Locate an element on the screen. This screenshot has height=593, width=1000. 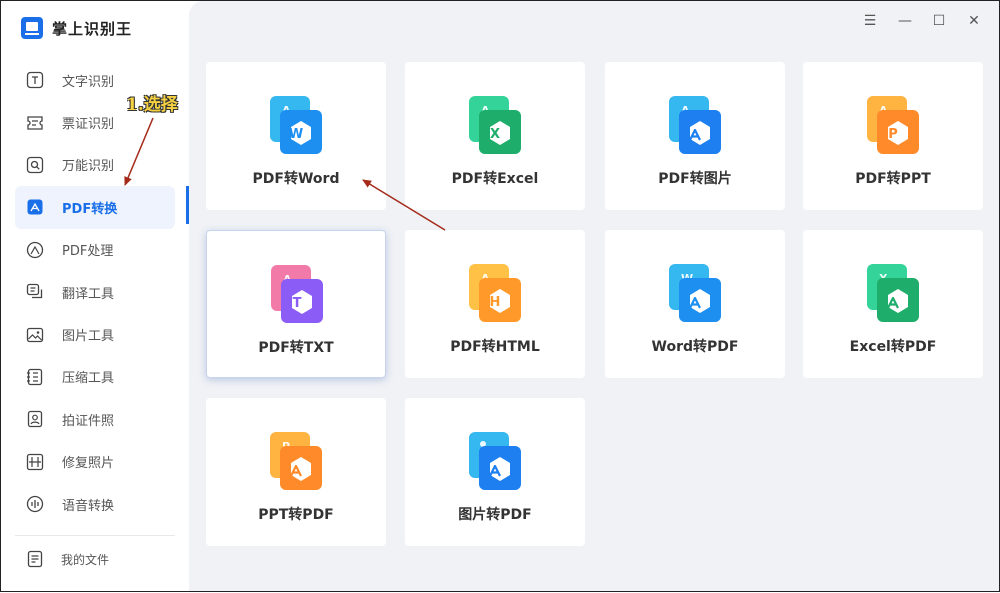
card-image-to-pdf: 图片转PDF is located at coordinates (495, 472).